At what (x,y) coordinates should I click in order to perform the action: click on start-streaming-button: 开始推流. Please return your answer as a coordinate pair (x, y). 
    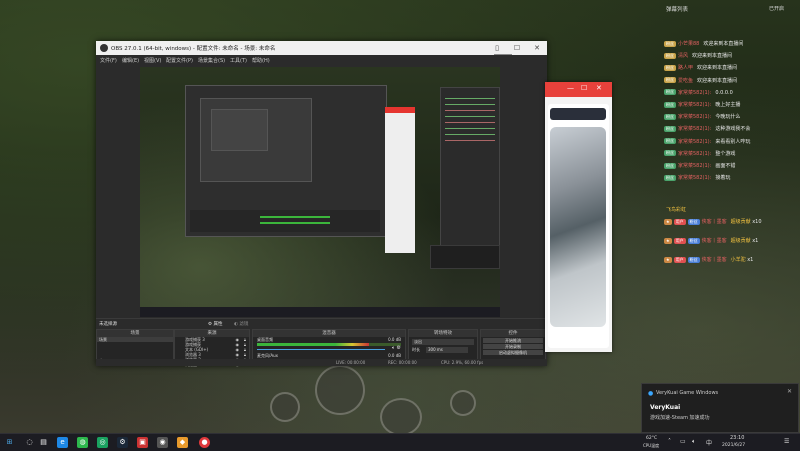
    Looking at the image, I should click on (513, 340).